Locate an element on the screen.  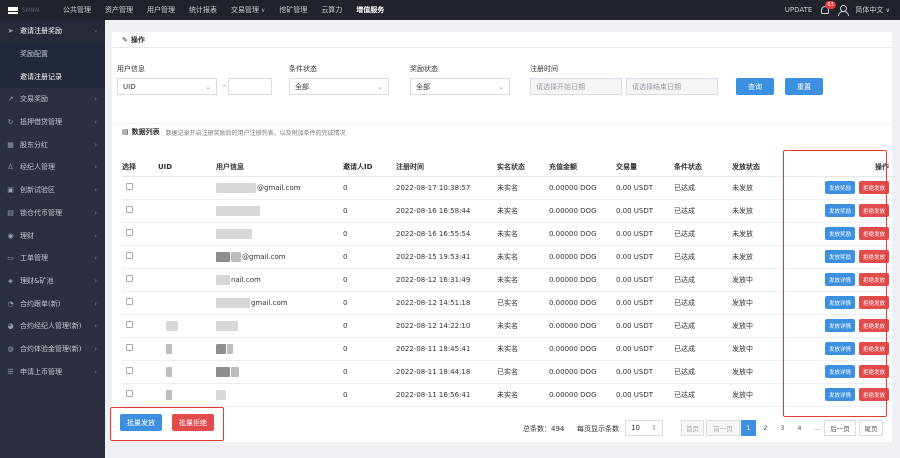
sidebar-item: ♙ 经纪人管理 › is located at coordinates (52, 167).